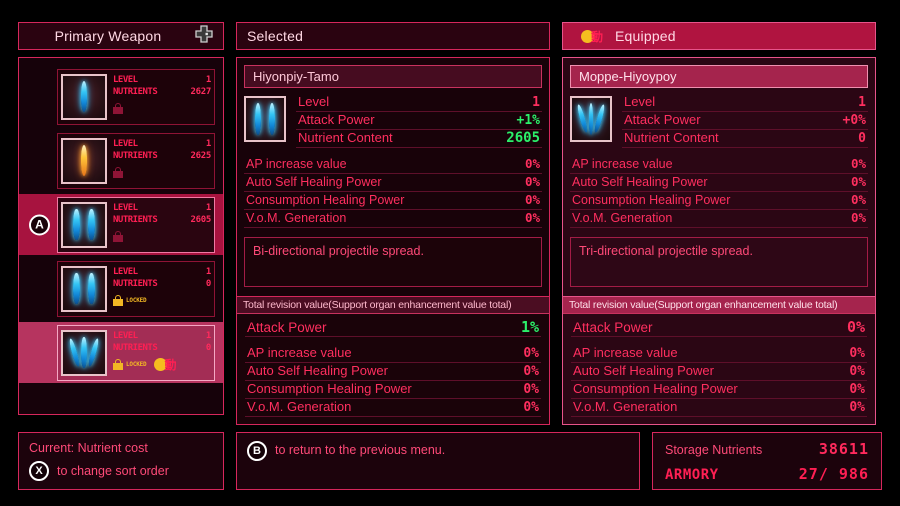 The height and width of the screenshot is (506, 900). Describe the element at coordinates (393, 262) in the screenshot. I see `selected-weapon-description: Bi-directional projectile spread.` at that location.